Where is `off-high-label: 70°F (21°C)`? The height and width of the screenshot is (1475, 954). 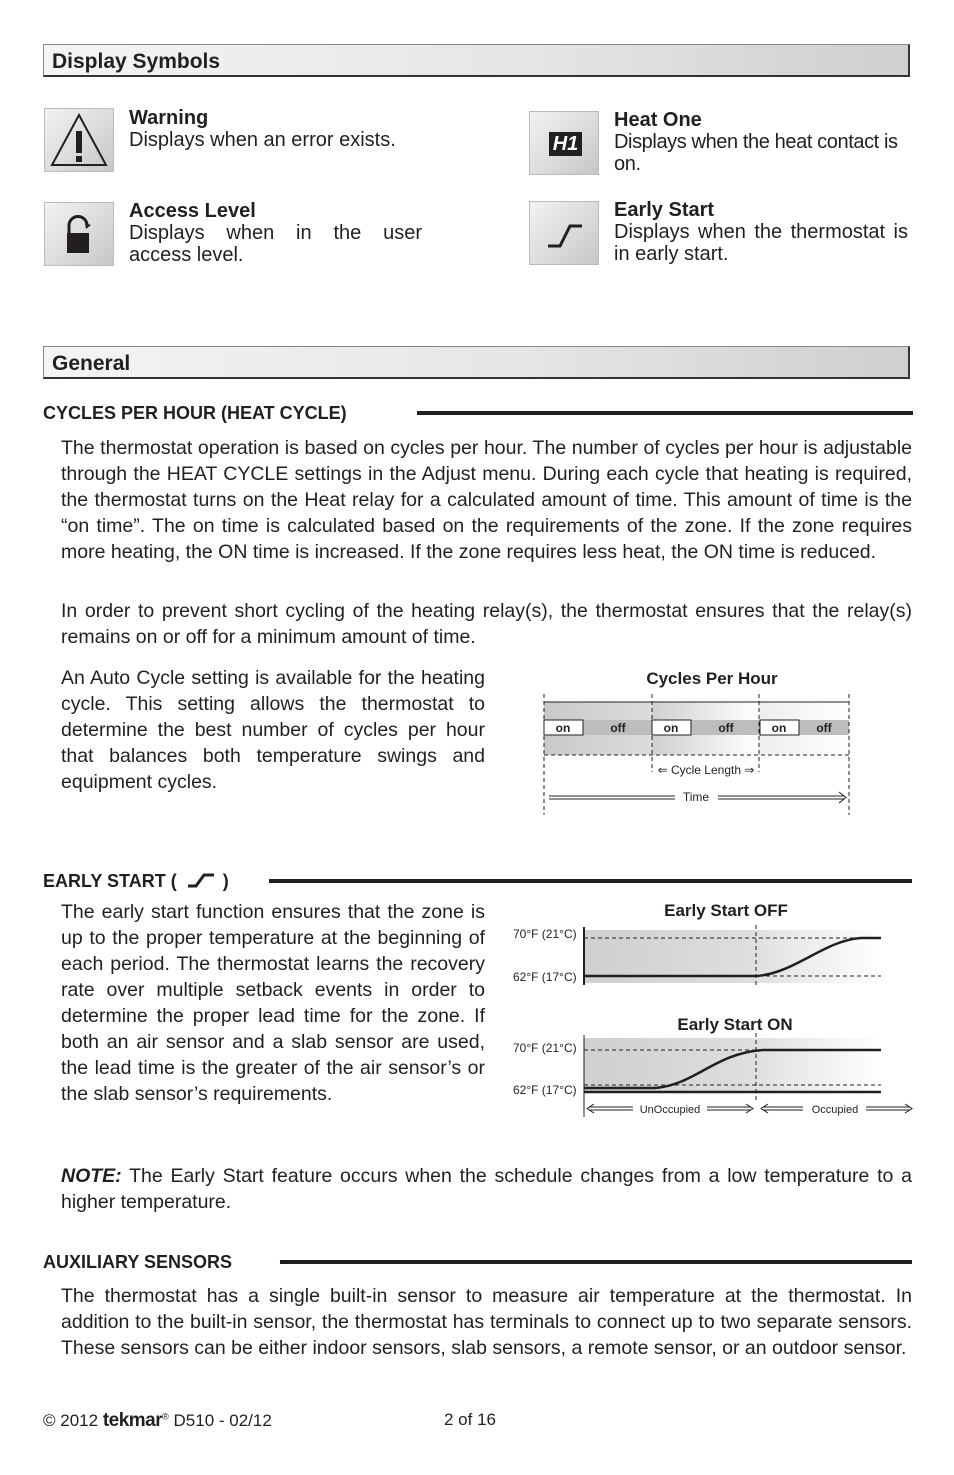
off-high-label: 70°F (21°C) is located at coordinates (545, 934).